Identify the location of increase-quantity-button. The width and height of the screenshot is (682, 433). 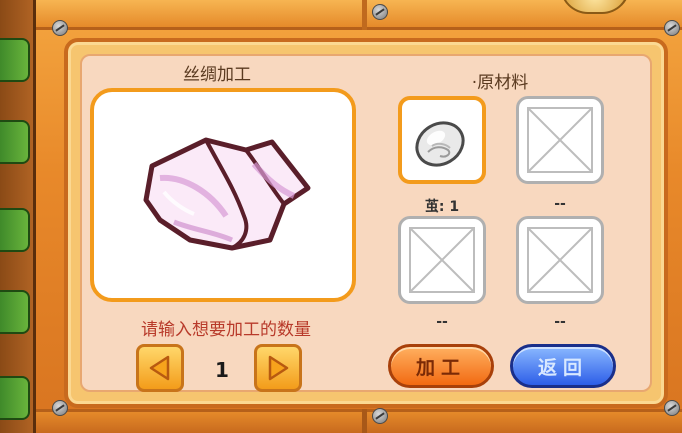
(278, 368).